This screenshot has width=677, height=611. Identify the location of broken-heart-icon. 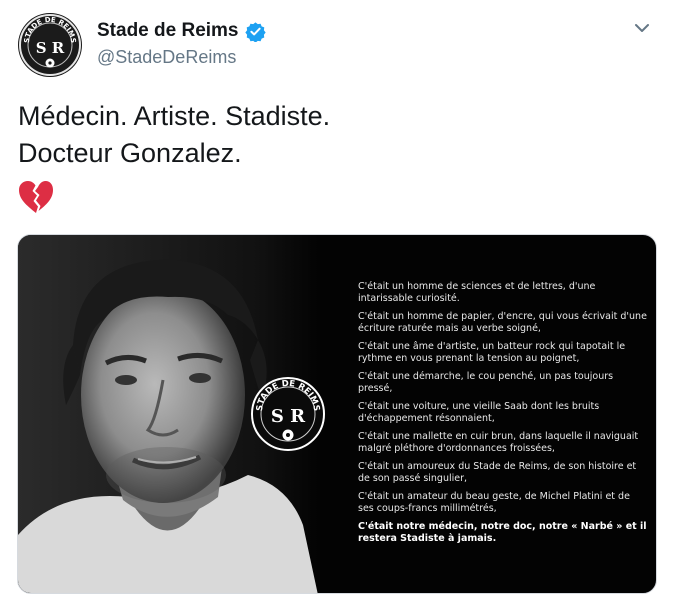
(36, 197).